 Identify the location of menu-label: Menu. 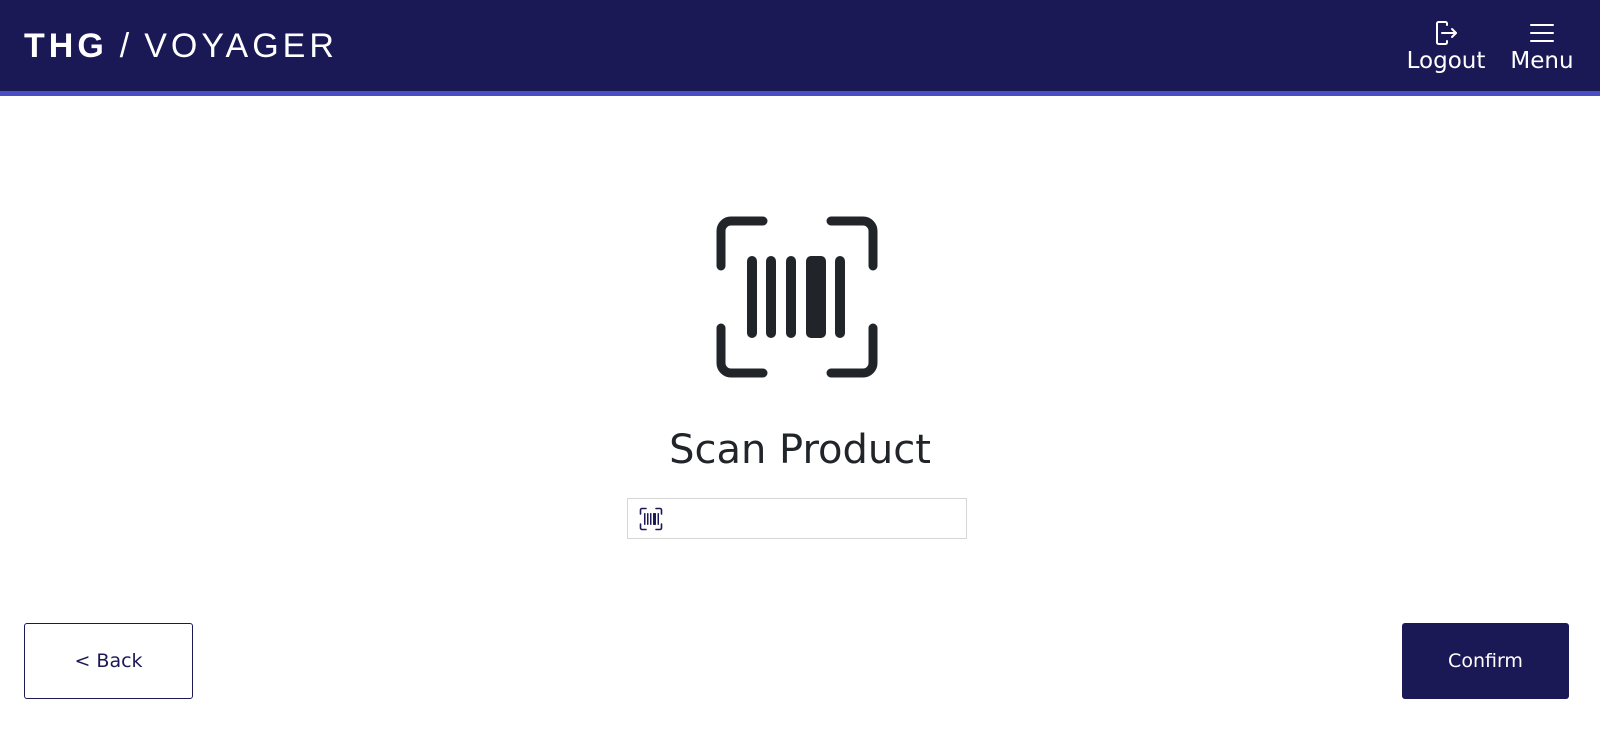
(1542, 61).